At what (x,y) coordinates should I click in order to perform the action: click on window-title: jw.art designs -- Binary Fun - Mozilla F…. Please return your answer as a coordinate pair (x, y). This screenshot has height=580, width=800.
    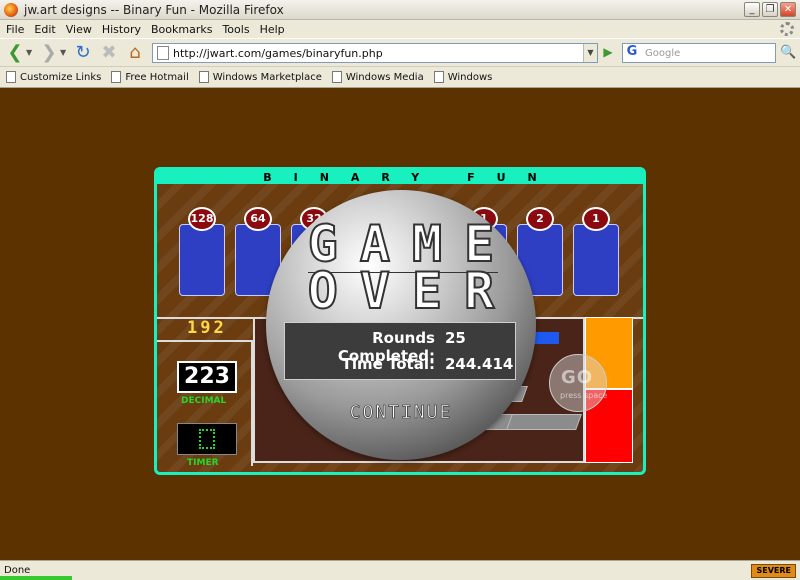
    Looking at the image, I should click on (154, 9).